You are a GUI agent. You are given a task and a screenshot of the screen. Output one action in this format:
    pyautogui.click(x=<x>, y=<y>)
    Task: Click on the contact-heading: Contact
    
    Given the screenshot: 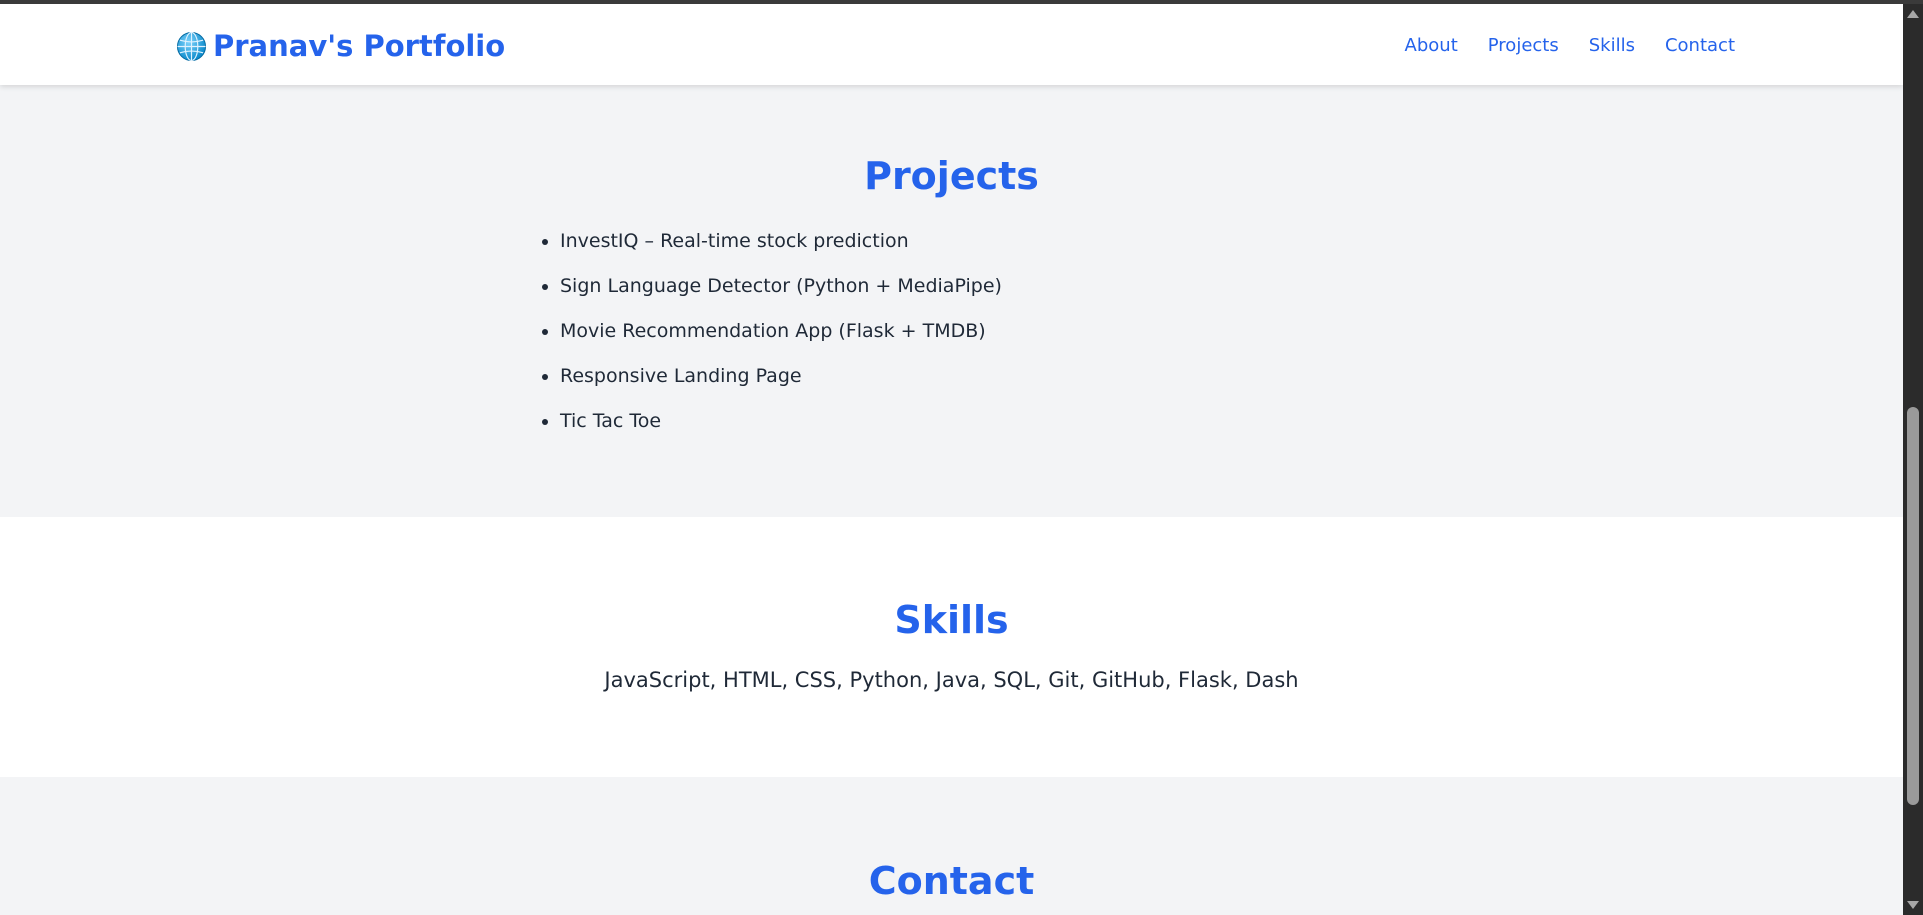 What is the action you would take?
    pyautogui.click(x=951, y=881)
    